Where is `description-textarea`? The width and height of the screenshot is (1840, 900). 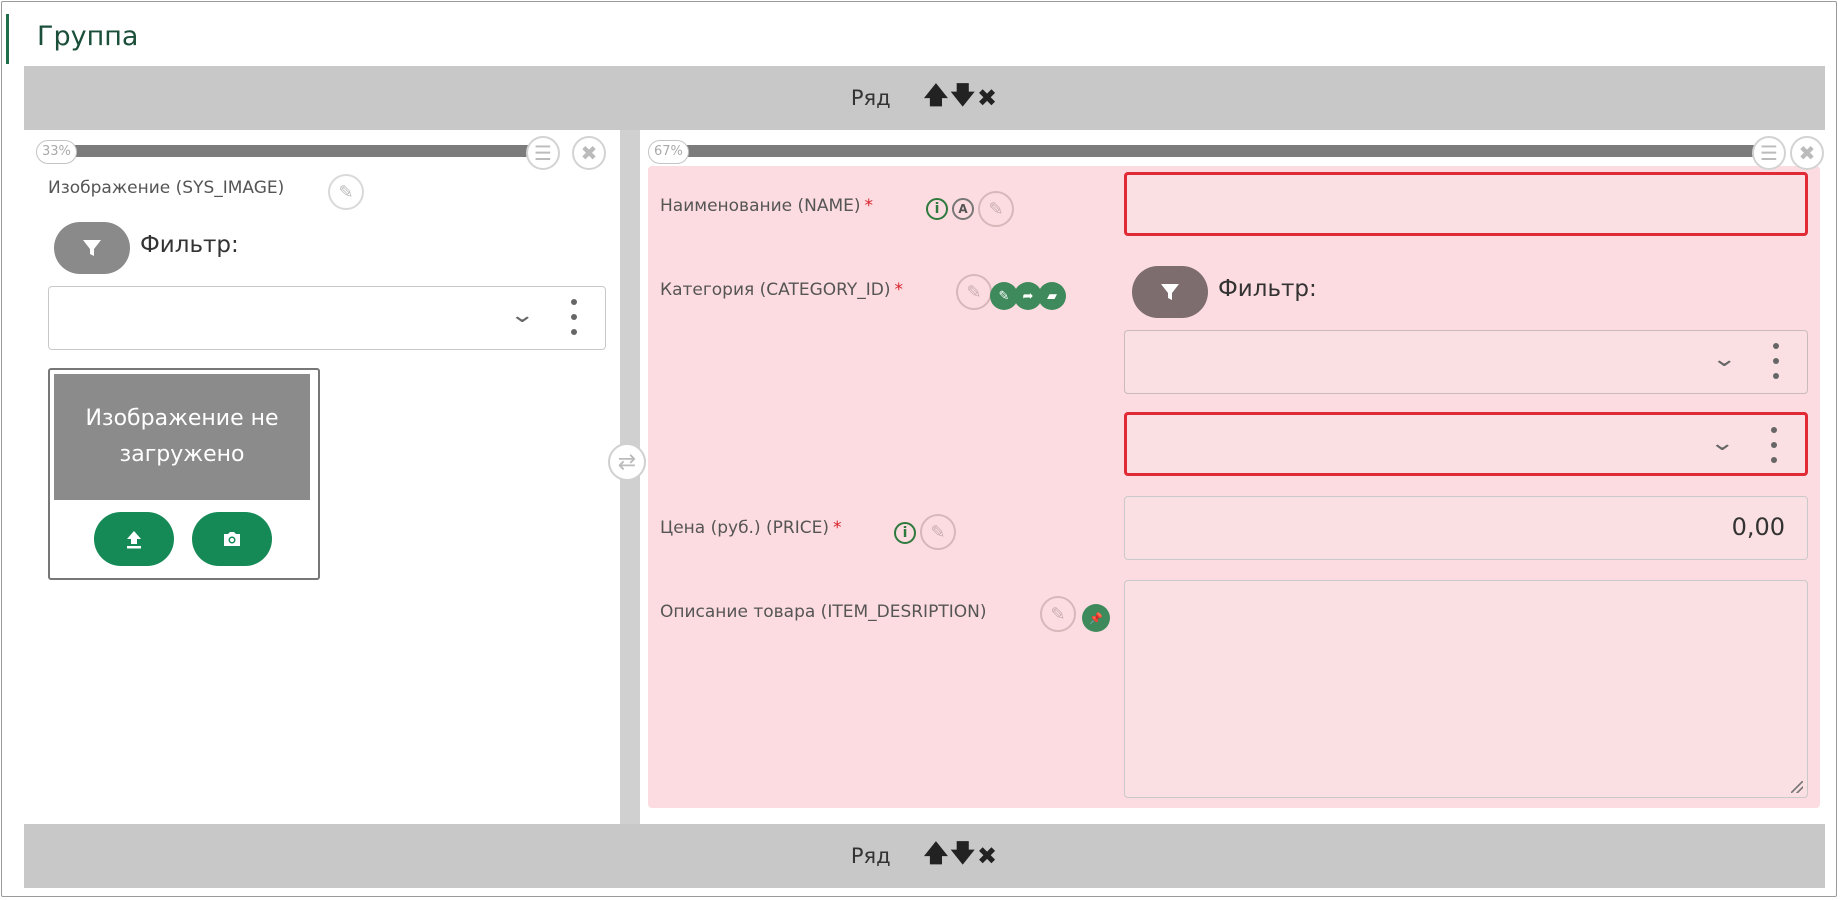
description-textarea is located at coordinates (1466, 689).